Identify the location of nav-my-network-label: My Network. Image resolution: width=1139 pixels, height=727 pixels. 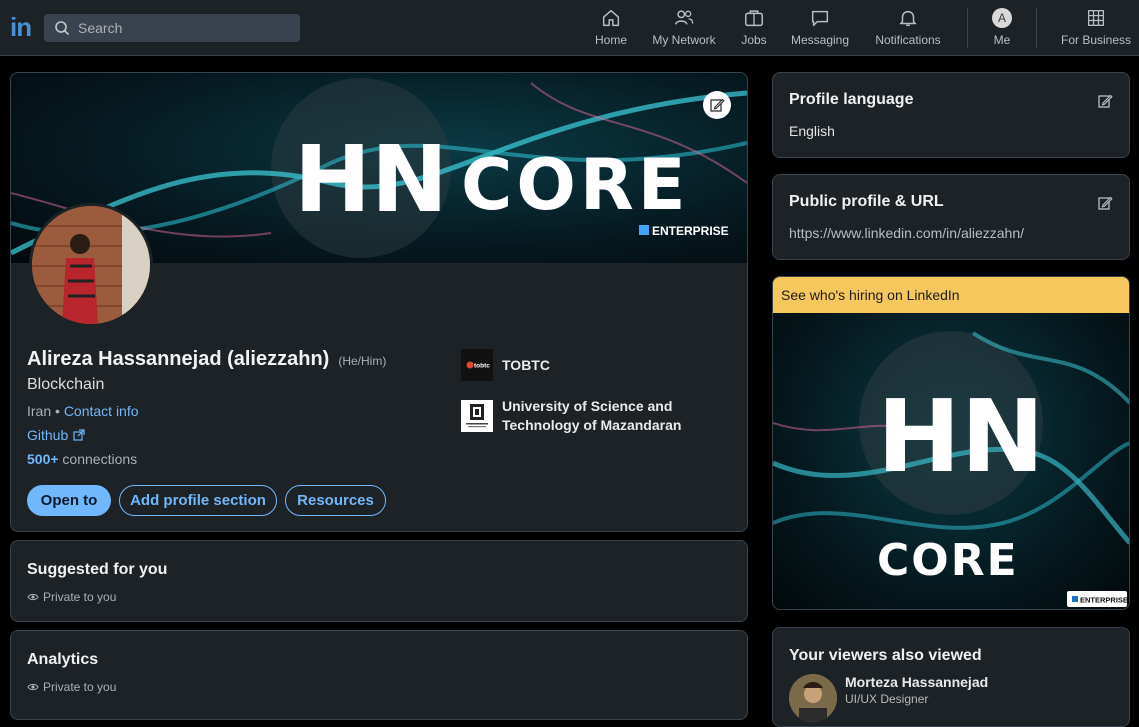
(684, 40).